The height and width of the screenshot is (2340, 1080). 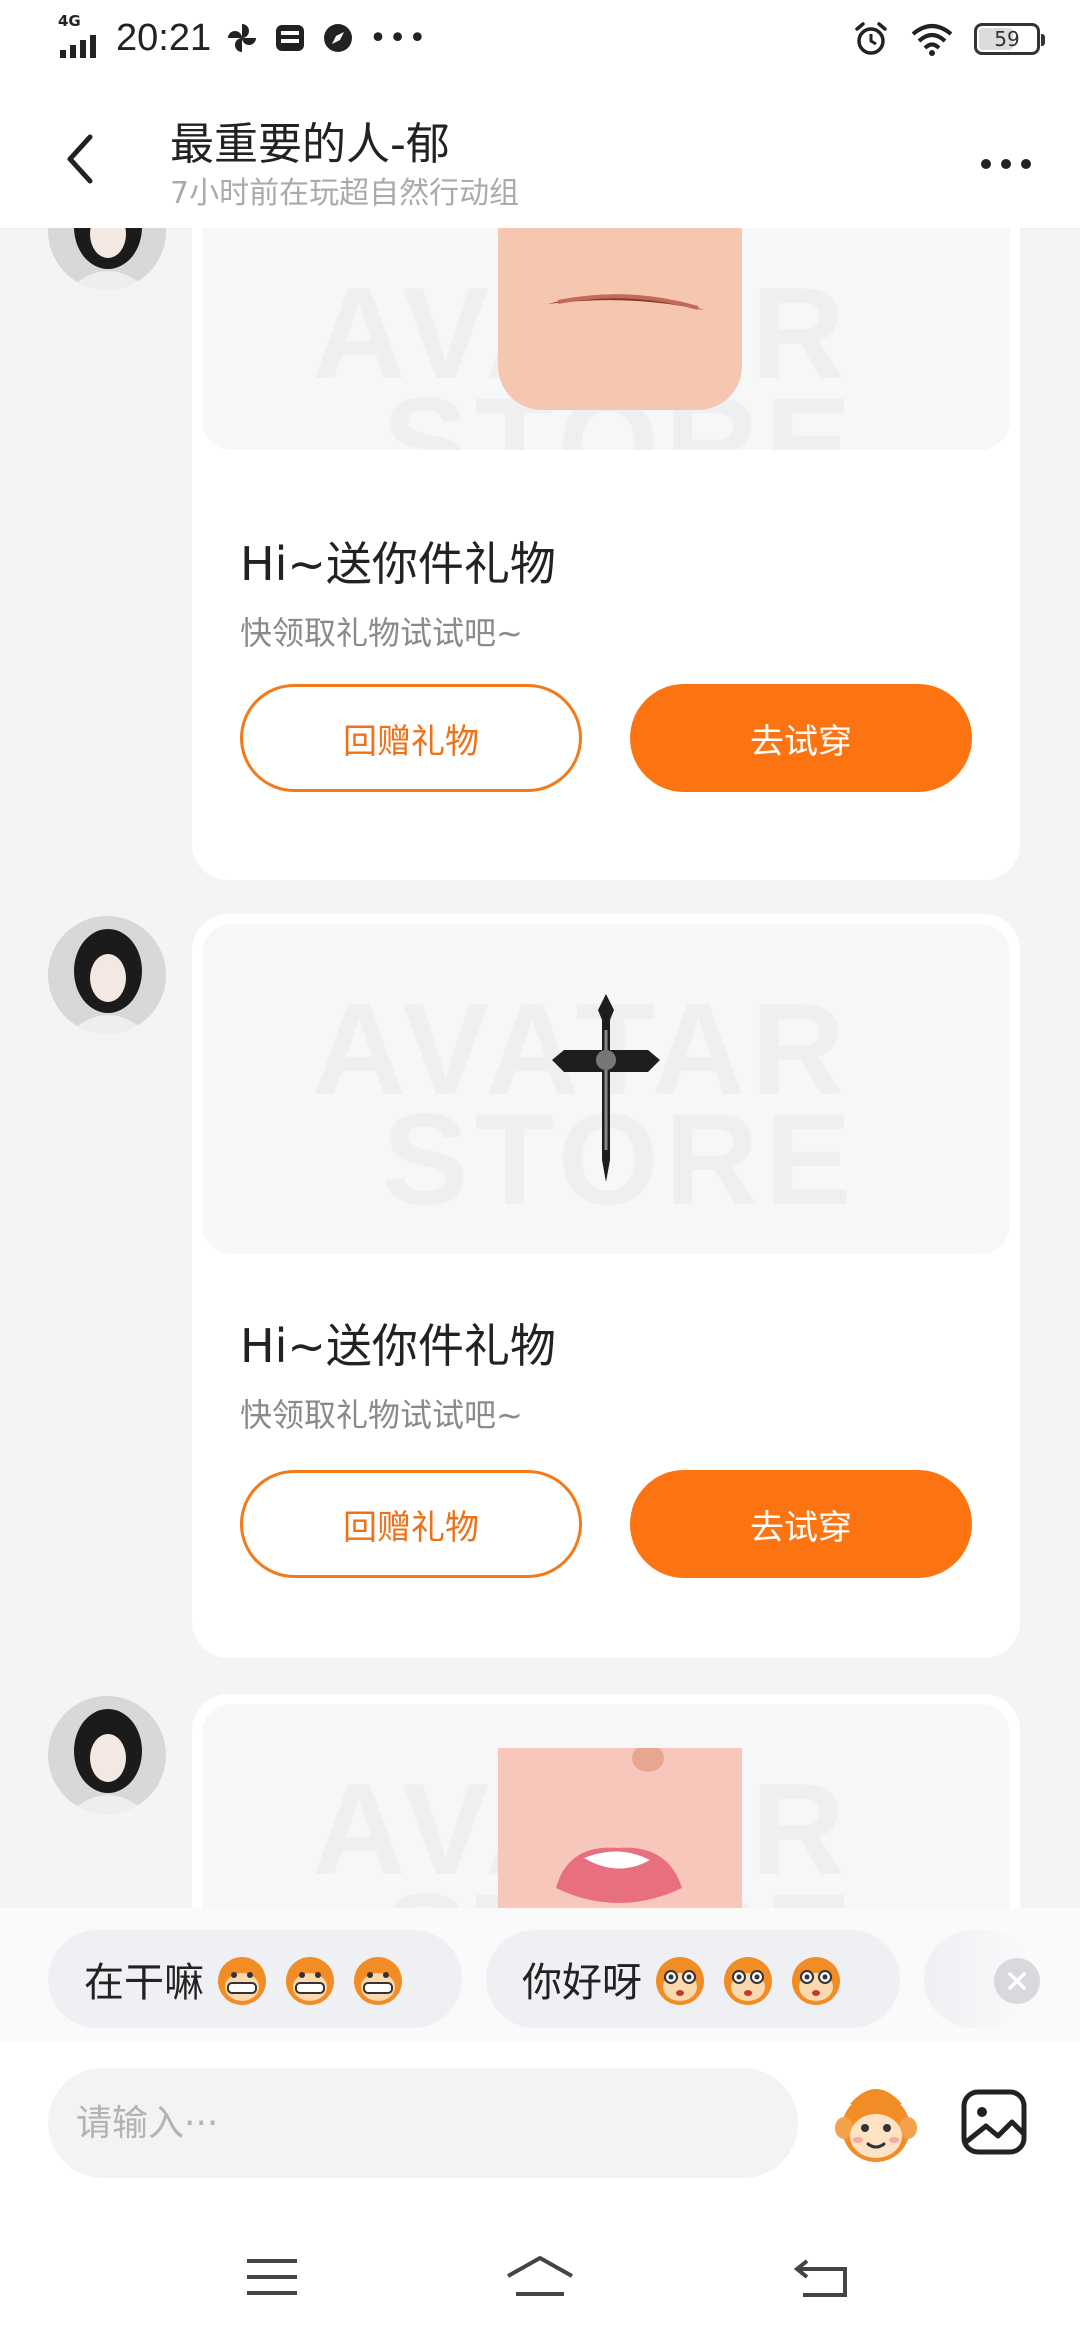 I want to click on more-options-button, so click(x=1006, y=164).